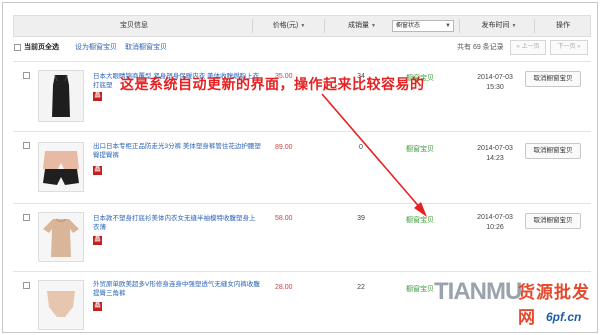 The width and height of the screenshot is (600, 335). What do you see at coordinates (564, 317) in the screenshot?
I see `watermark-url: 6pf.cn` at bounding box center [564, 317].